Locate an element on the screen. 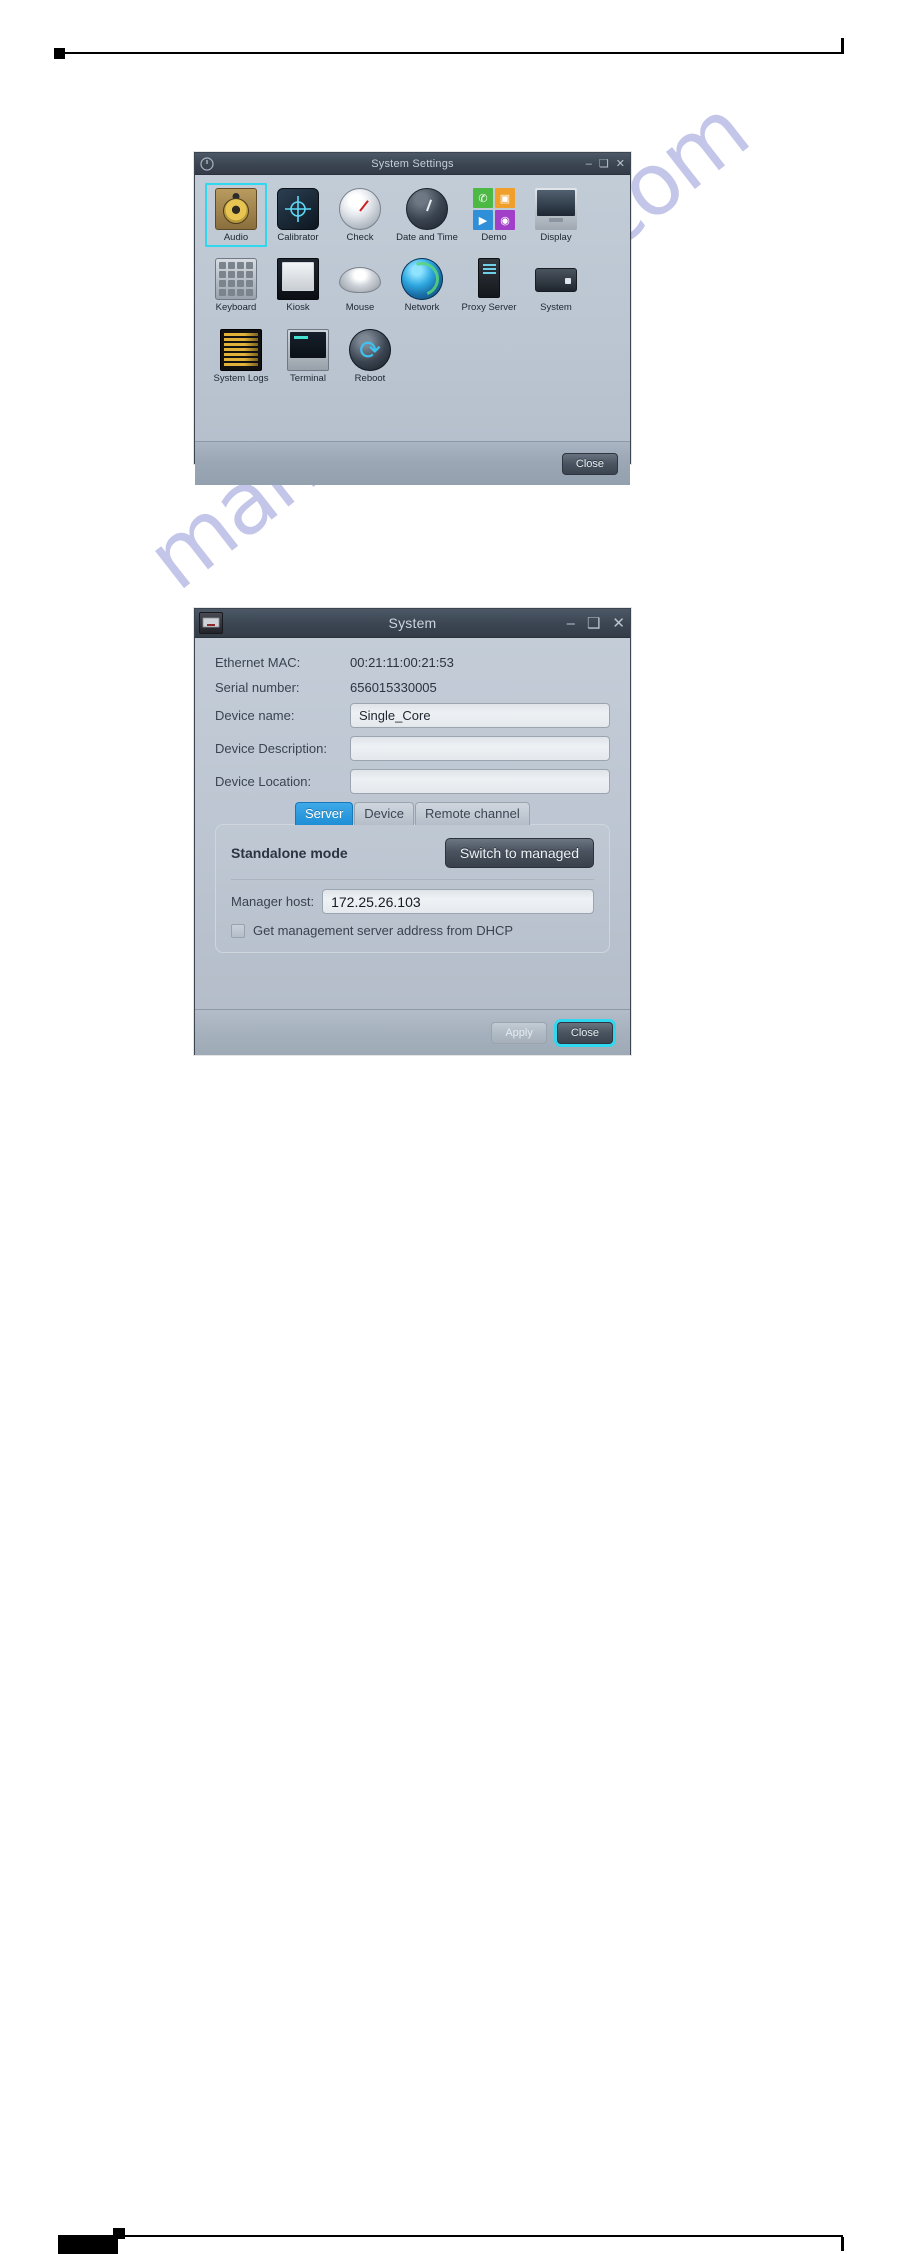 This screenshot has width=918, height=2254. footer-rule-tick is located at coordinates (842, 2244).